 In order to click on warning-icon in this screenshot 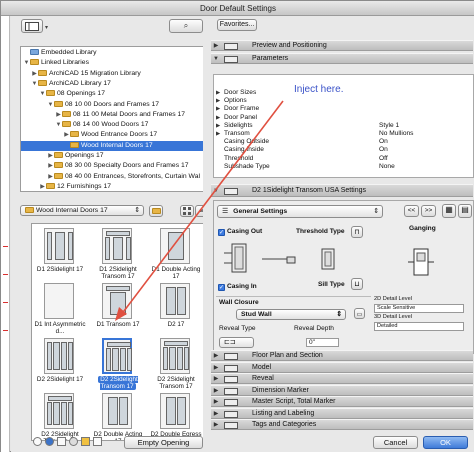, I will do `click(85, 441)`.